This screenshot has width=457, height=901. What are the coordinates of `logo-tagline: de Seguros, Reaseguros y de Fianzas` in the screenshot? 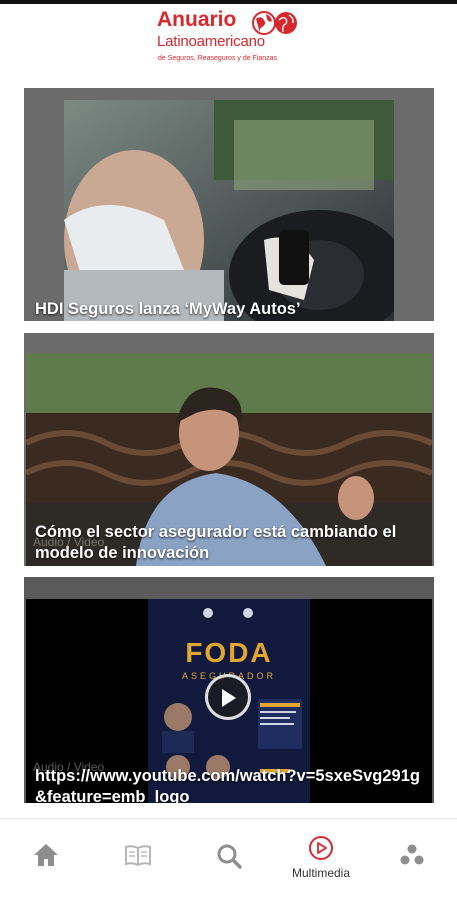 It's located at (218, 58).